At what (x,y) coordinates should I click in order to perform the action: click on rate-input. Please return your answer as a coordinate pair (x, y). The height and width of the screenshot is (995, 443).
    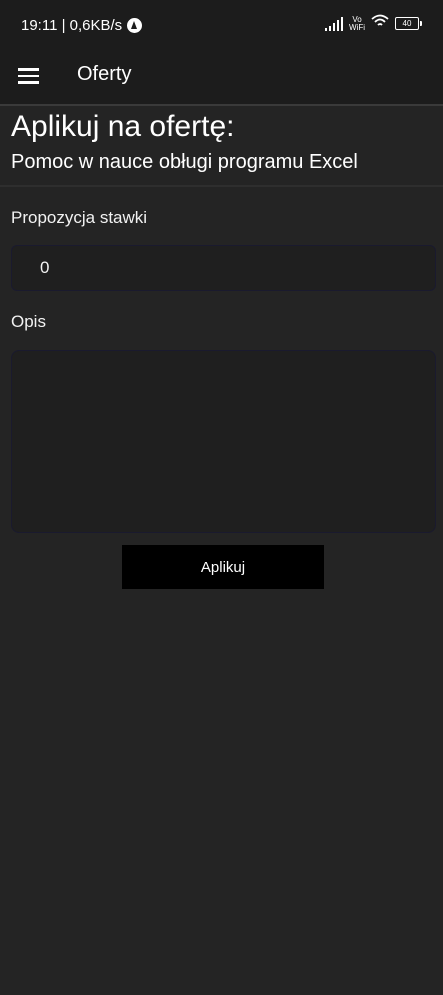
    Looking at the image, I should click on (223, 268).